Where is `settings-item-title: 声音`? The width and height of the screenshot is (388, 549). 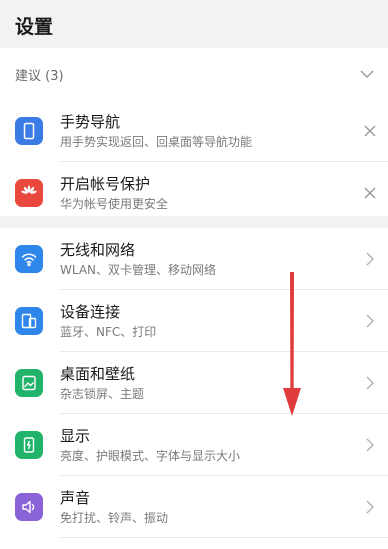
settings-item-title: 声音 is located at coordinates (75, 497).